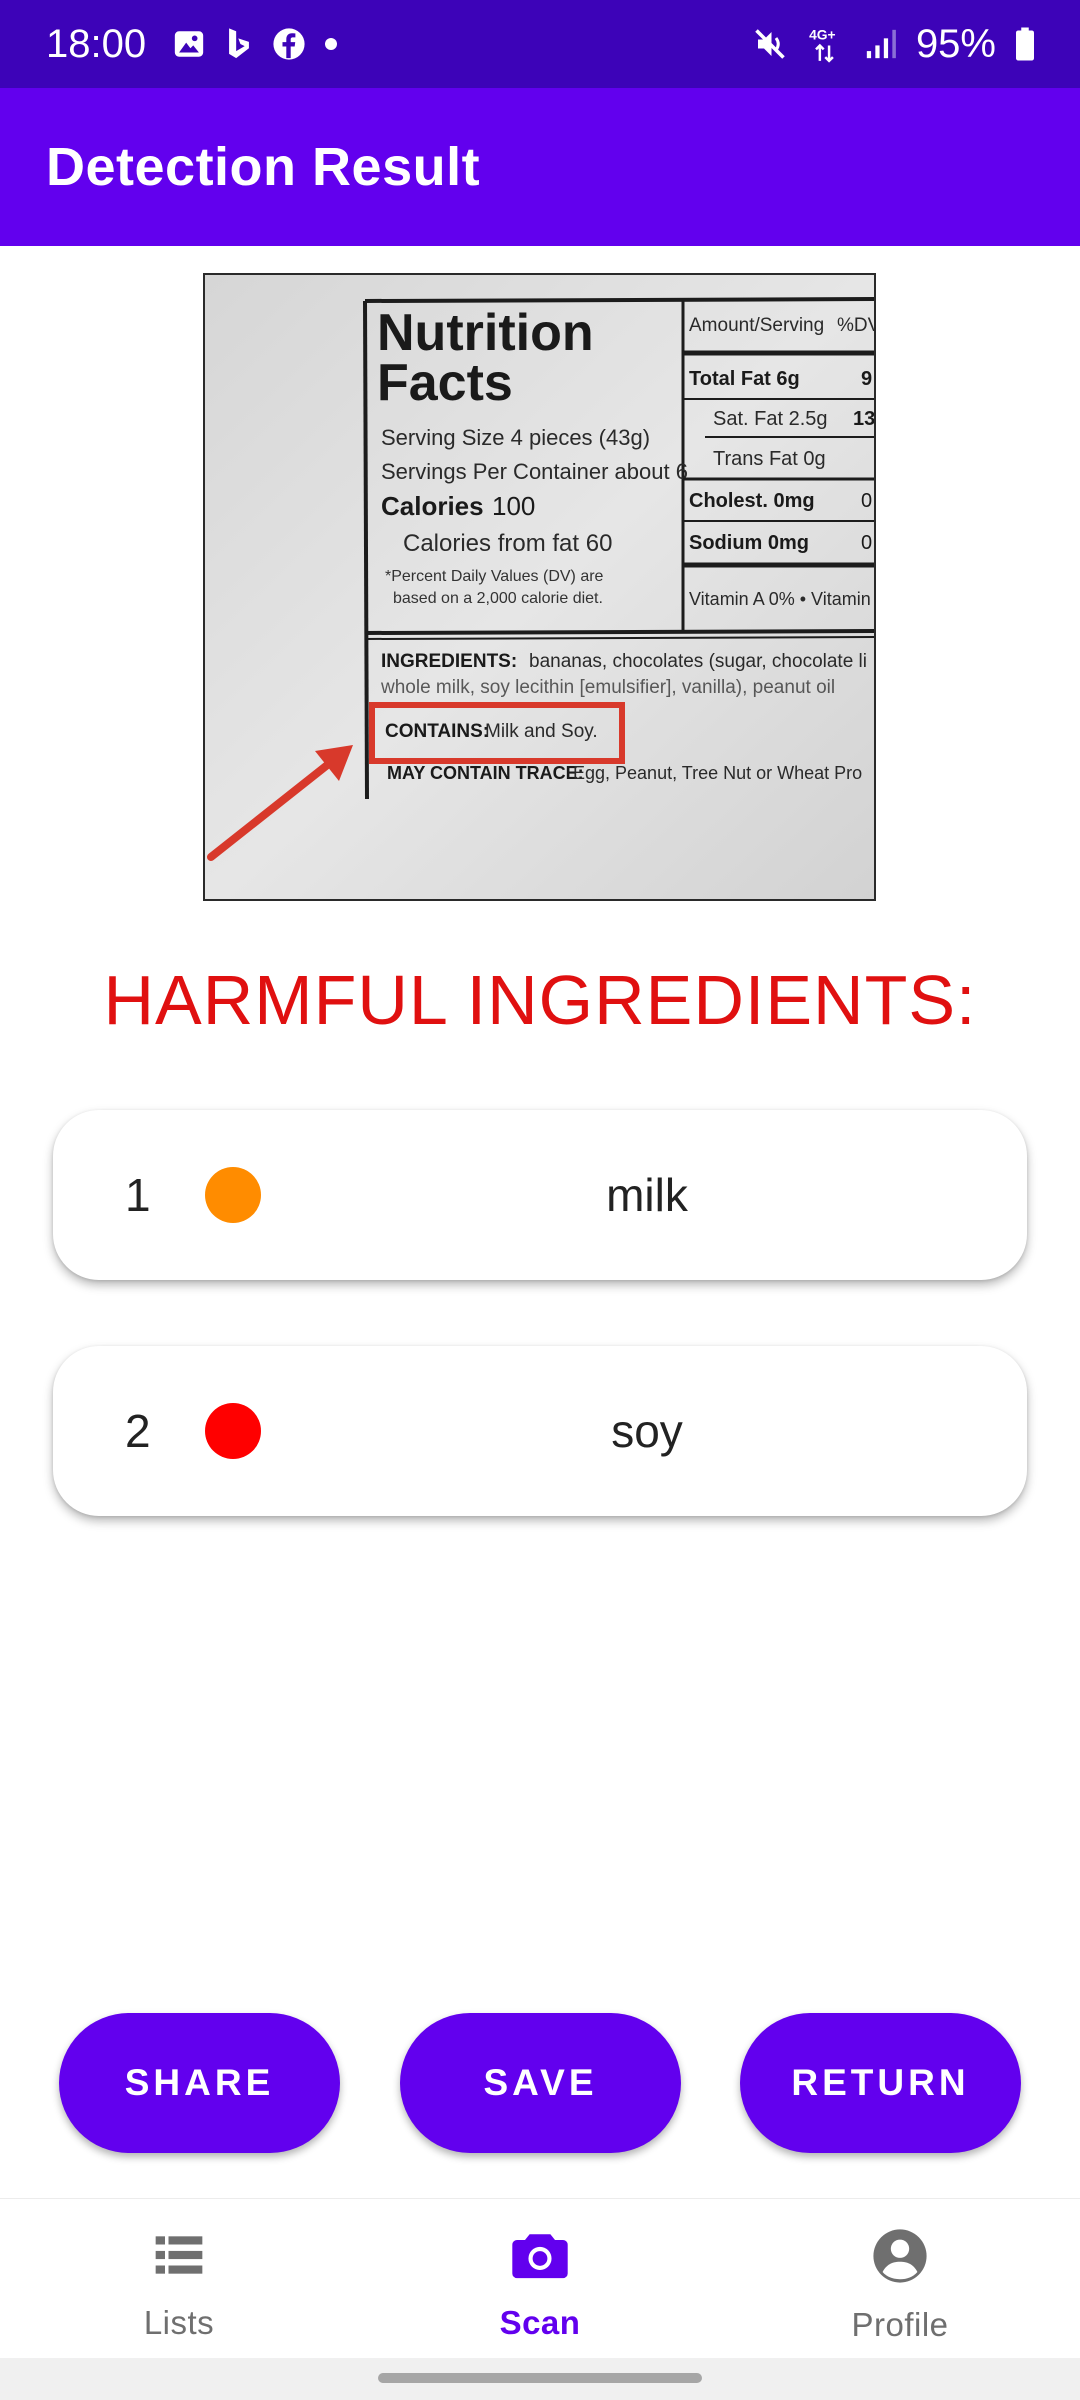 The width and height of the screenshot is (1080, 2400). Describe the element at coordinates (263, 167) in the screenshot. I see `page-title: Detection Result` at that location.